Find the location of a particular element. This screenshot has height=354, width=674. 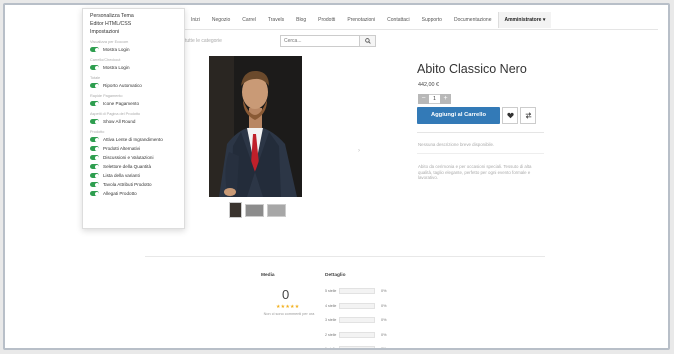

toggle-row: Riporto Automatico is located at coordinates (133, 85).